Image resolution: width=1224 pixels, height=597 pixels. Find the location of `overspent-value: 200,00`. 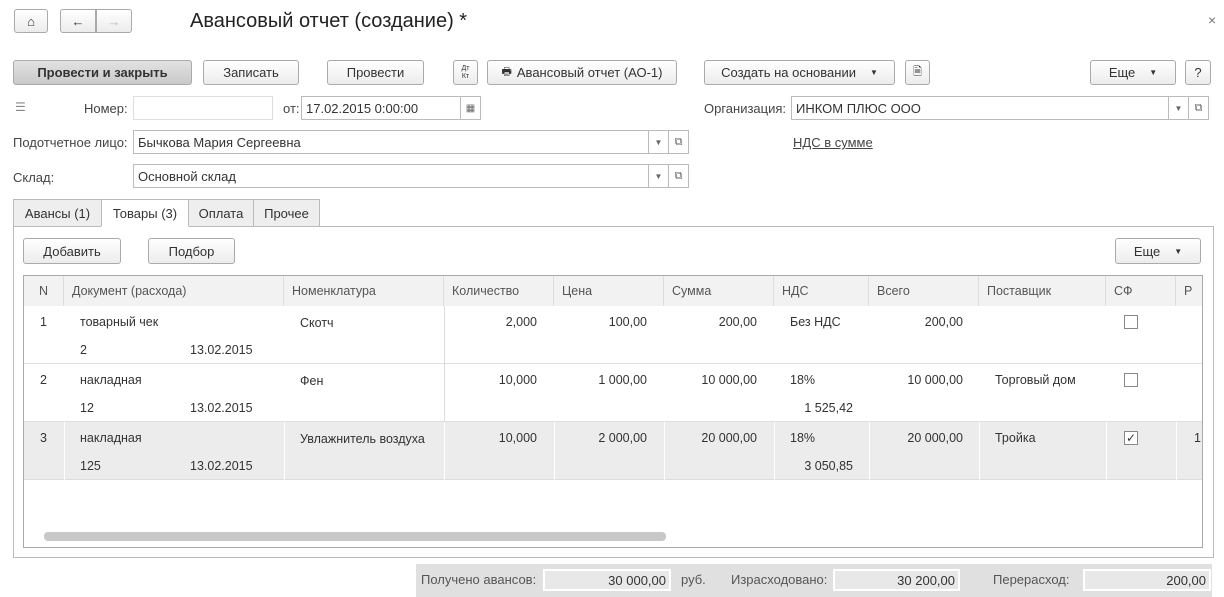

overspent-value: 200,00 is located at coordinates (1147, 580).